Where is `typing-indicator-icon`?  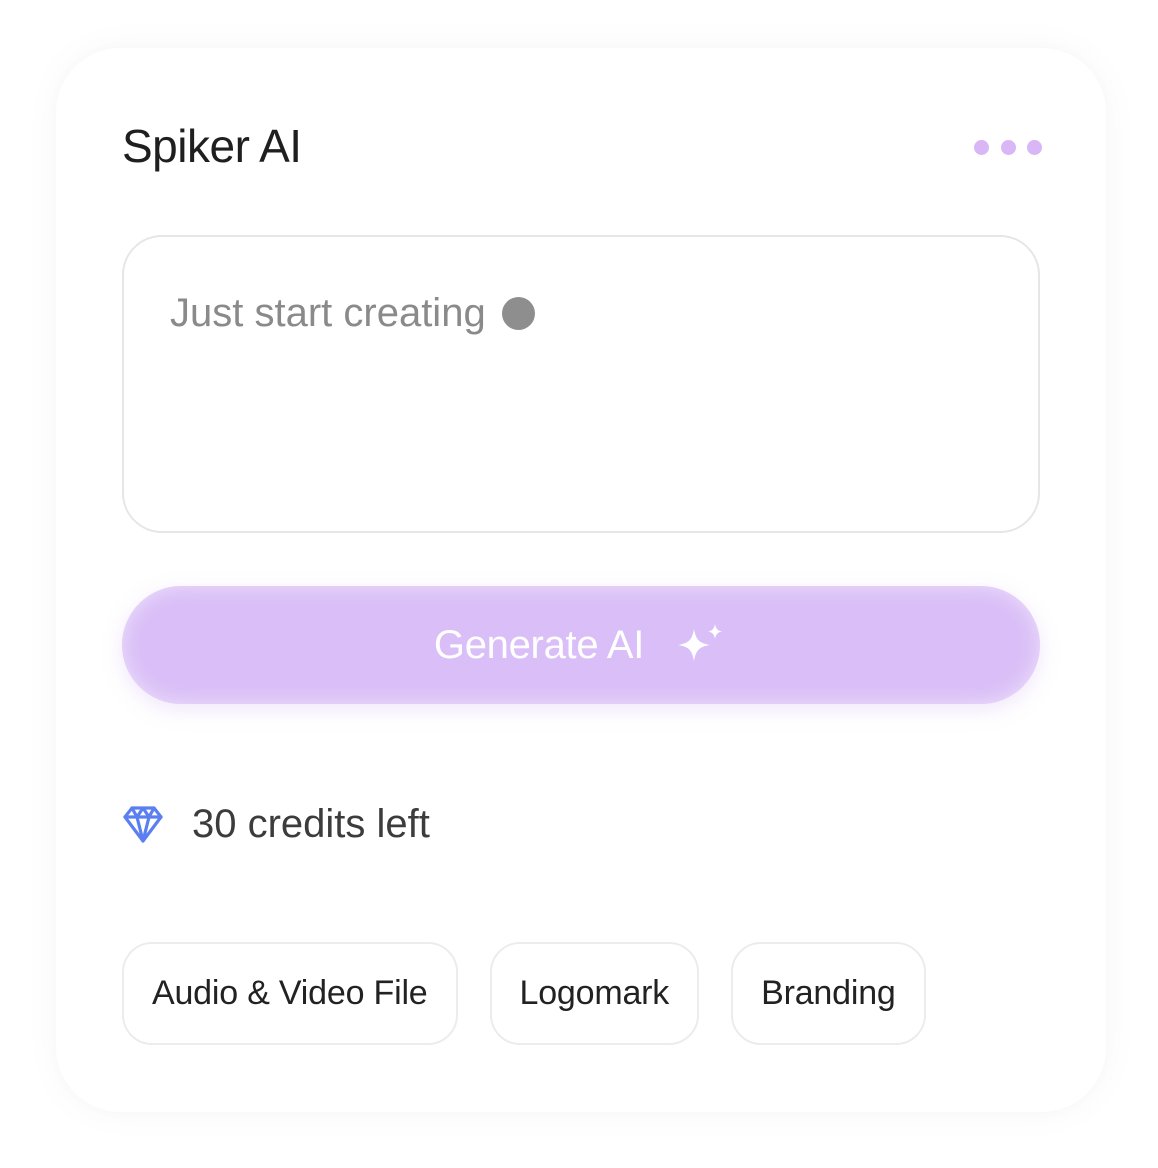 typing-indicator-icon is located at coordinates (518, 313).